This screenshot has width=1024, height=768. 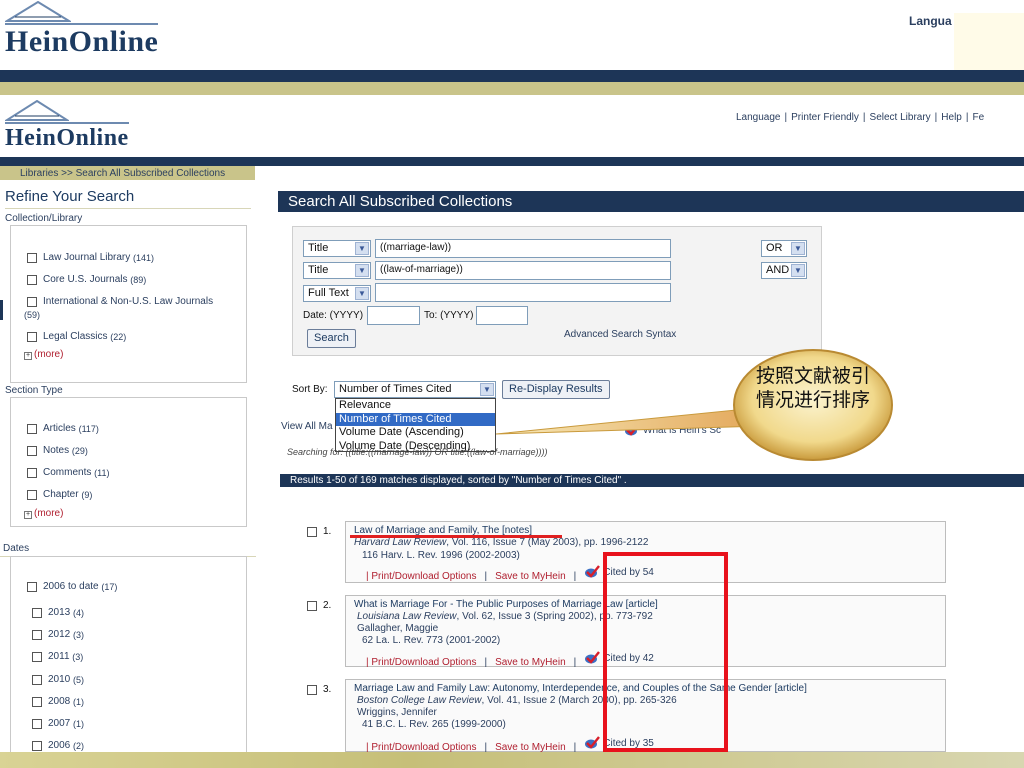 I want to click on view-all-link: View All Ma, so click(x=307, y=426).